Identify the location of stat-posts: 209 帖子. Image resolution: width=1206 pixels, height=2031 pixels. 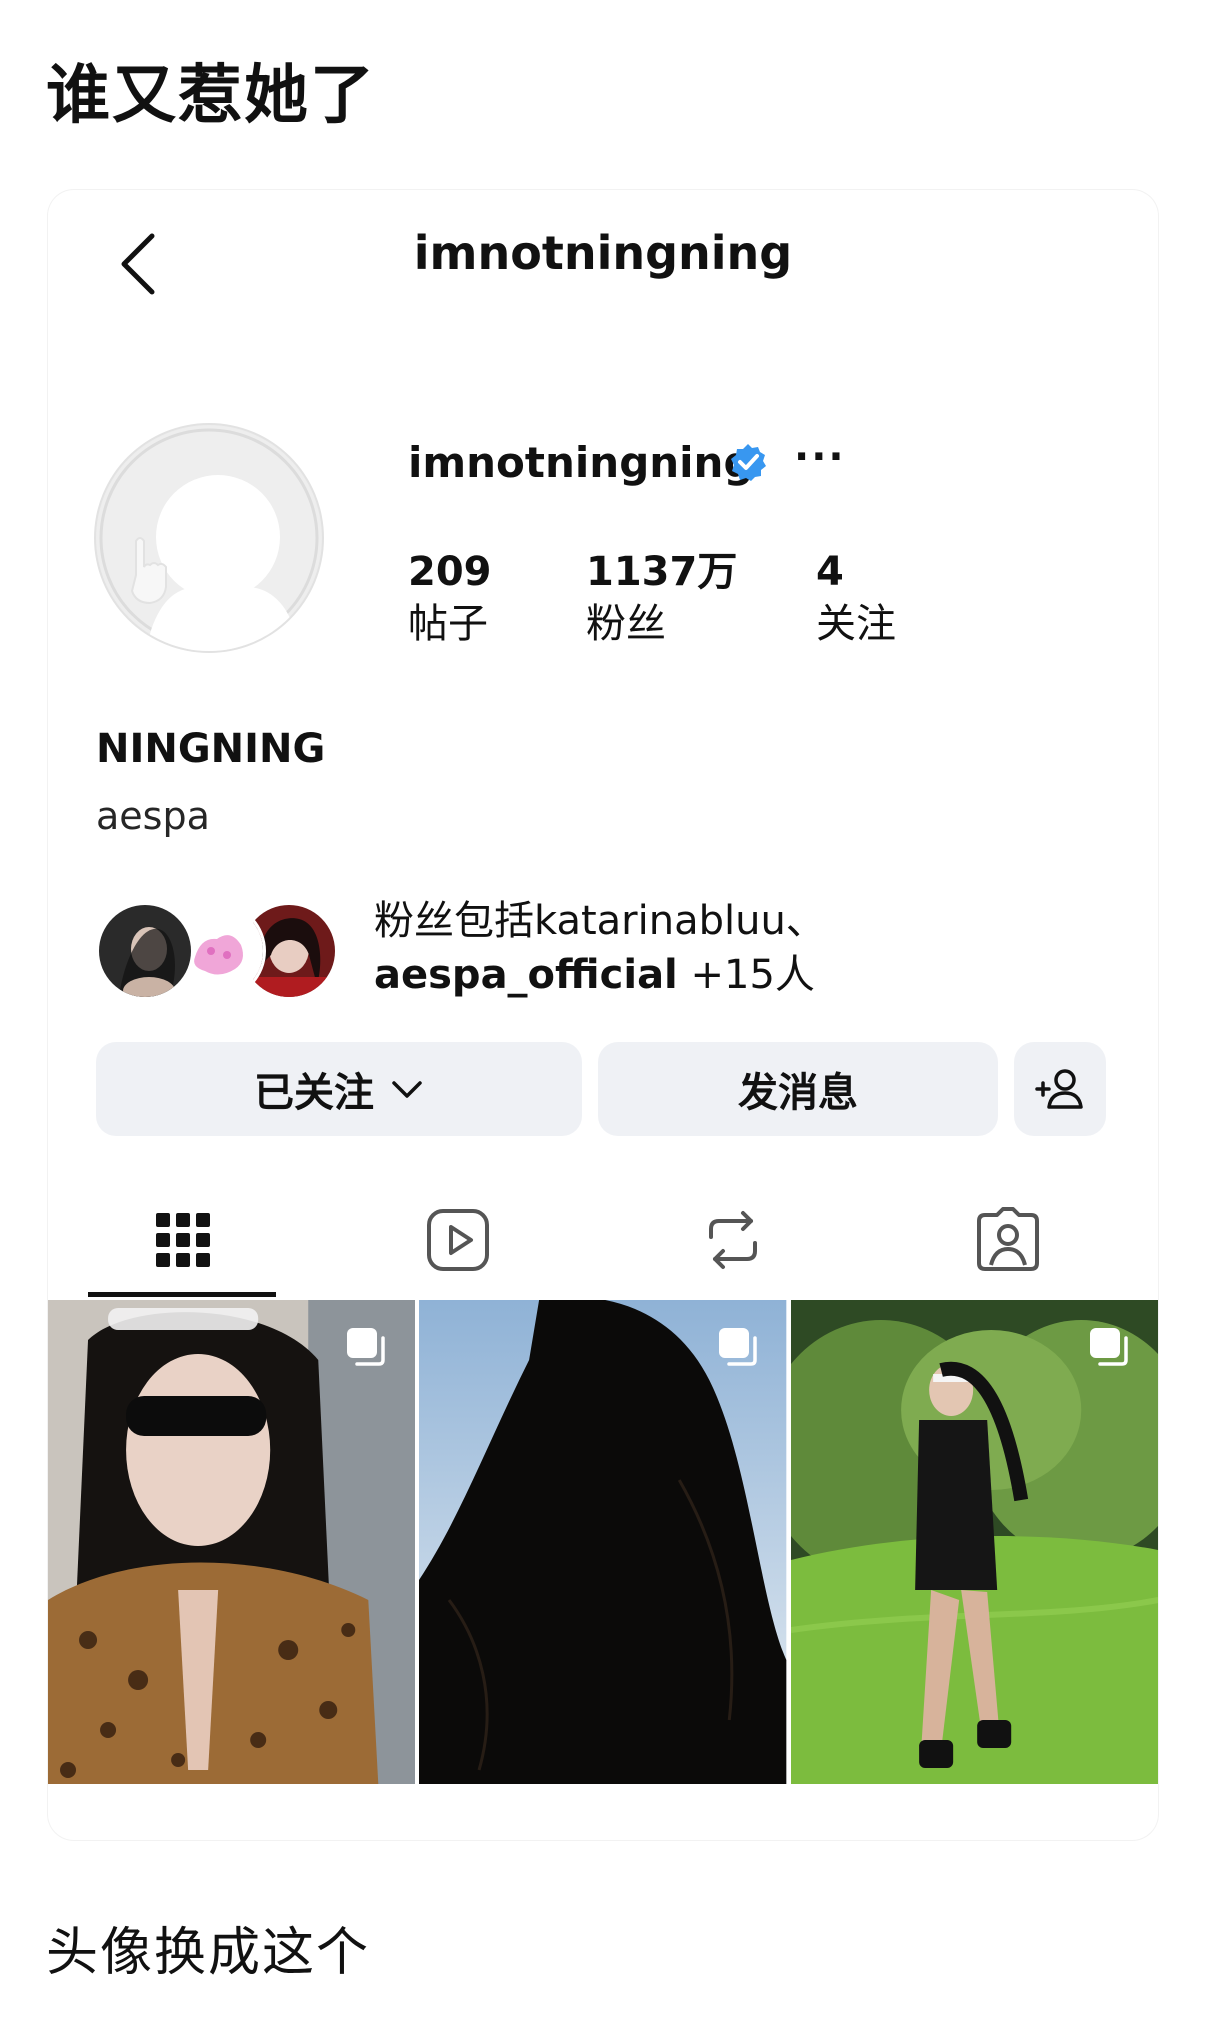
(450, 600).